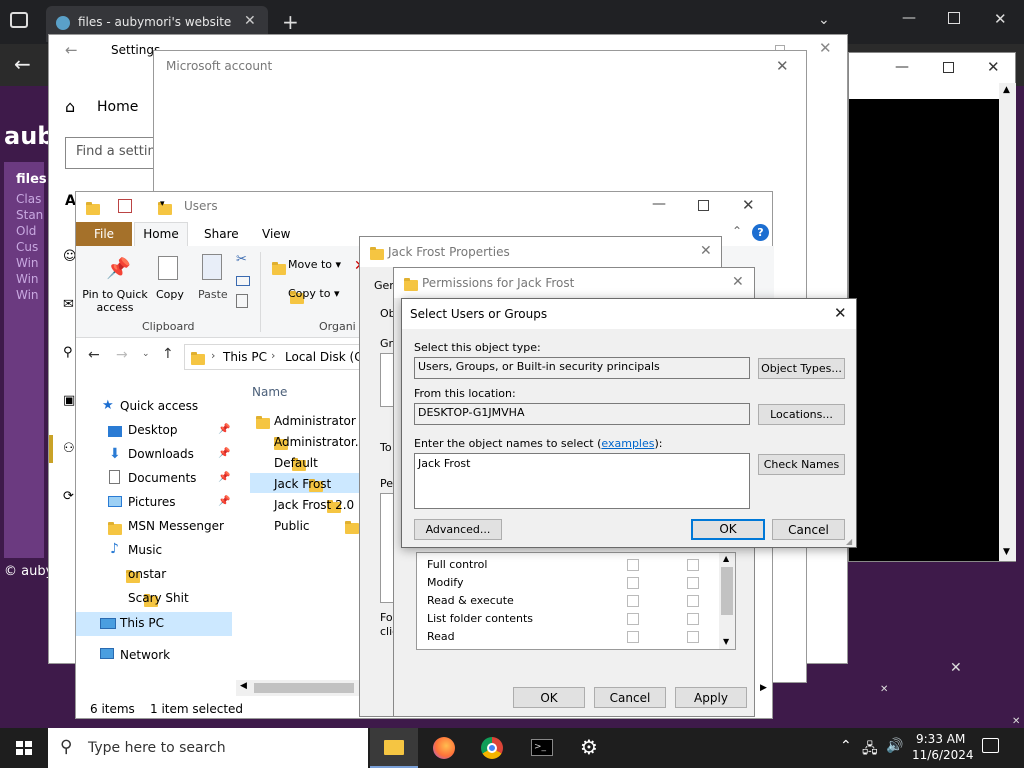 The height and width of the screenshot is (768, 1024). Describe the element at coordinates (162, 478) in the screenshot. I see `nav-item-documents: Documents` at that location.